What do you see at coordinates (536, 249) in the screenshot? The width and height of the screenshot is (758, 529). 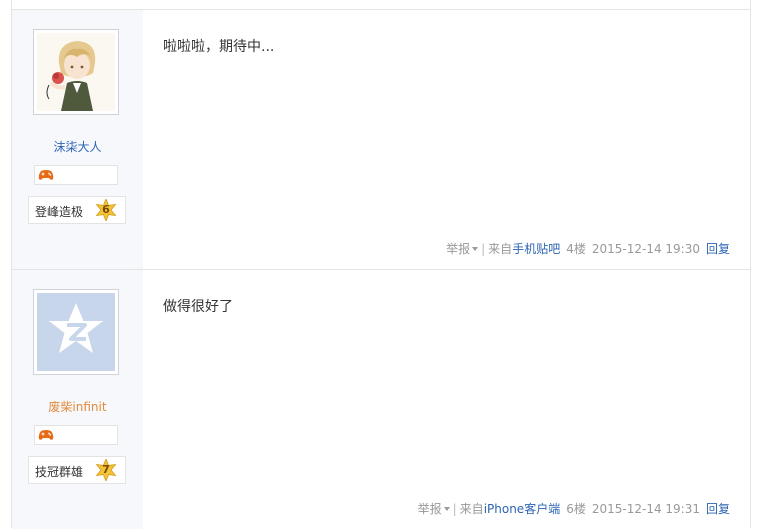 I see `source-link: 手机贴吧` at bounding box center [536, 249].